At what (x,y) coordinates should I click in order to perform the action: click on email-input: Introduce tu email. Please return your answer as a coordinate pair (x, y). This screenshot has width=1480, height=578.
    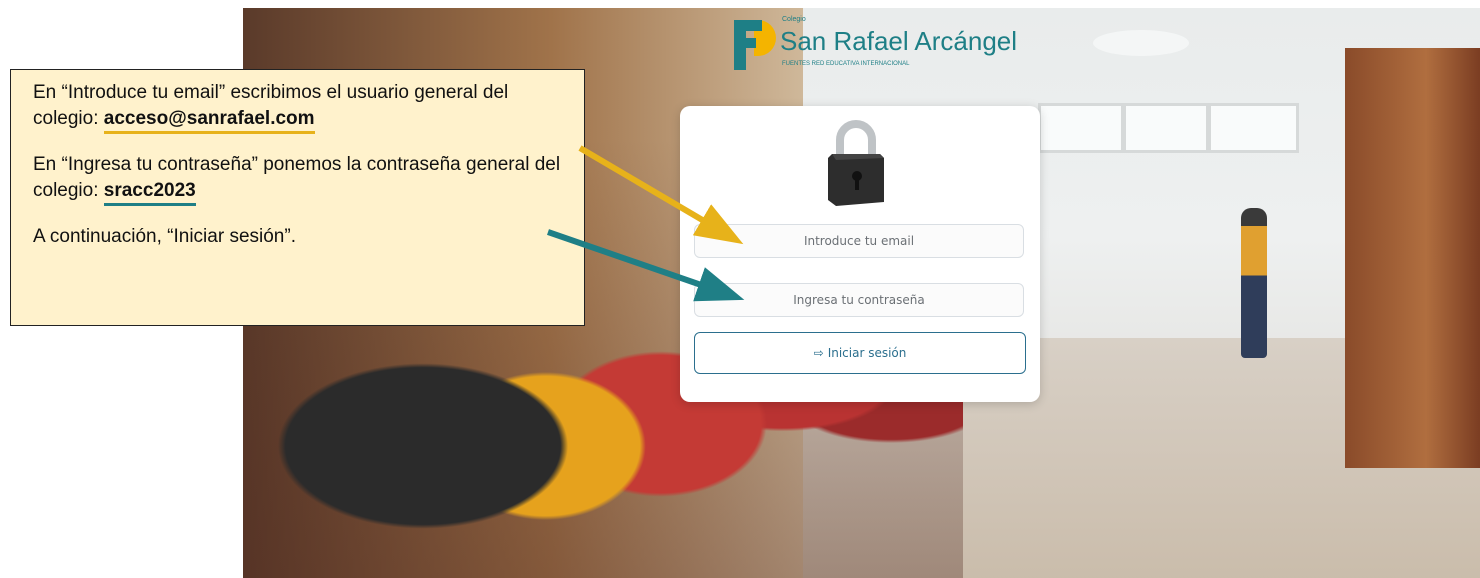
    Looking at the image, I should click on (859, 241).